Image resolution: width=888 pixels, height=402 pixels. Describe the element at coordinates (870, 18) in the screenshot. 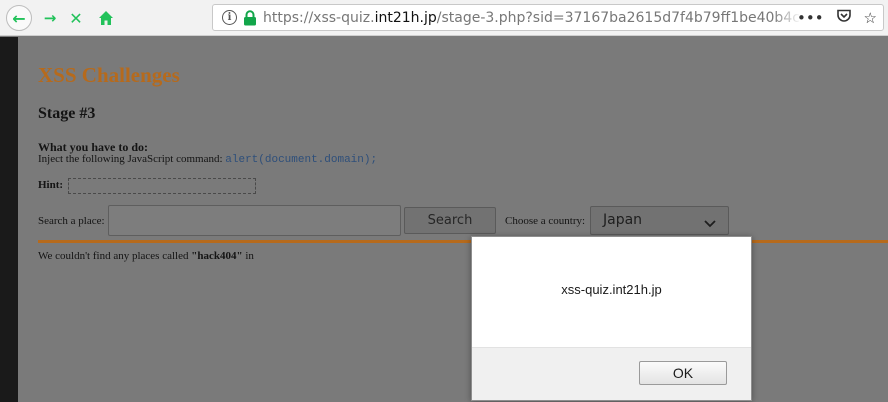

I see `bookmark-star-icon: ☆` at that location.